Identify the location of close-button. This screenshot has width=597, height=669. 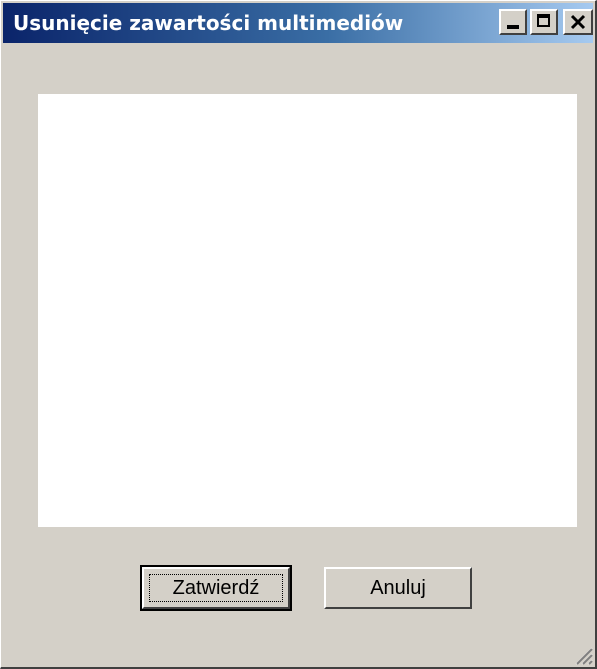
(578, 22).